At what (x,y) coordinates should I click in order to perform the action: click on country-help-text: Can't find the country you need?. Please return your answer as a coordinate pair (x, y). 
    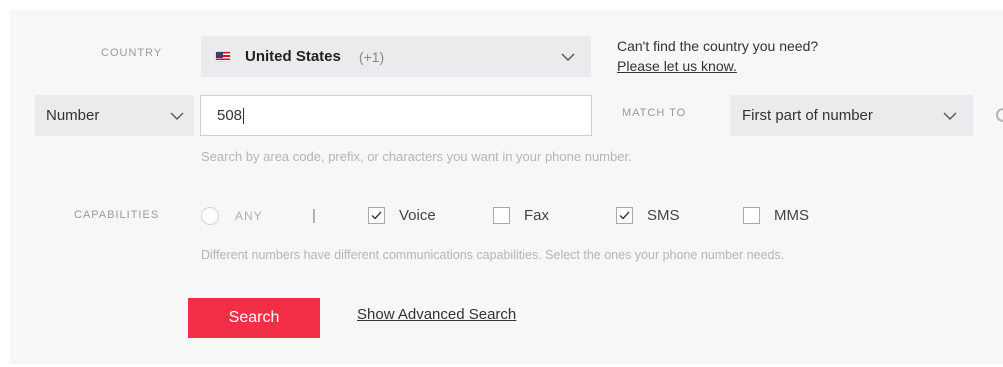
    Looking at the image, I should click on (718, 46).